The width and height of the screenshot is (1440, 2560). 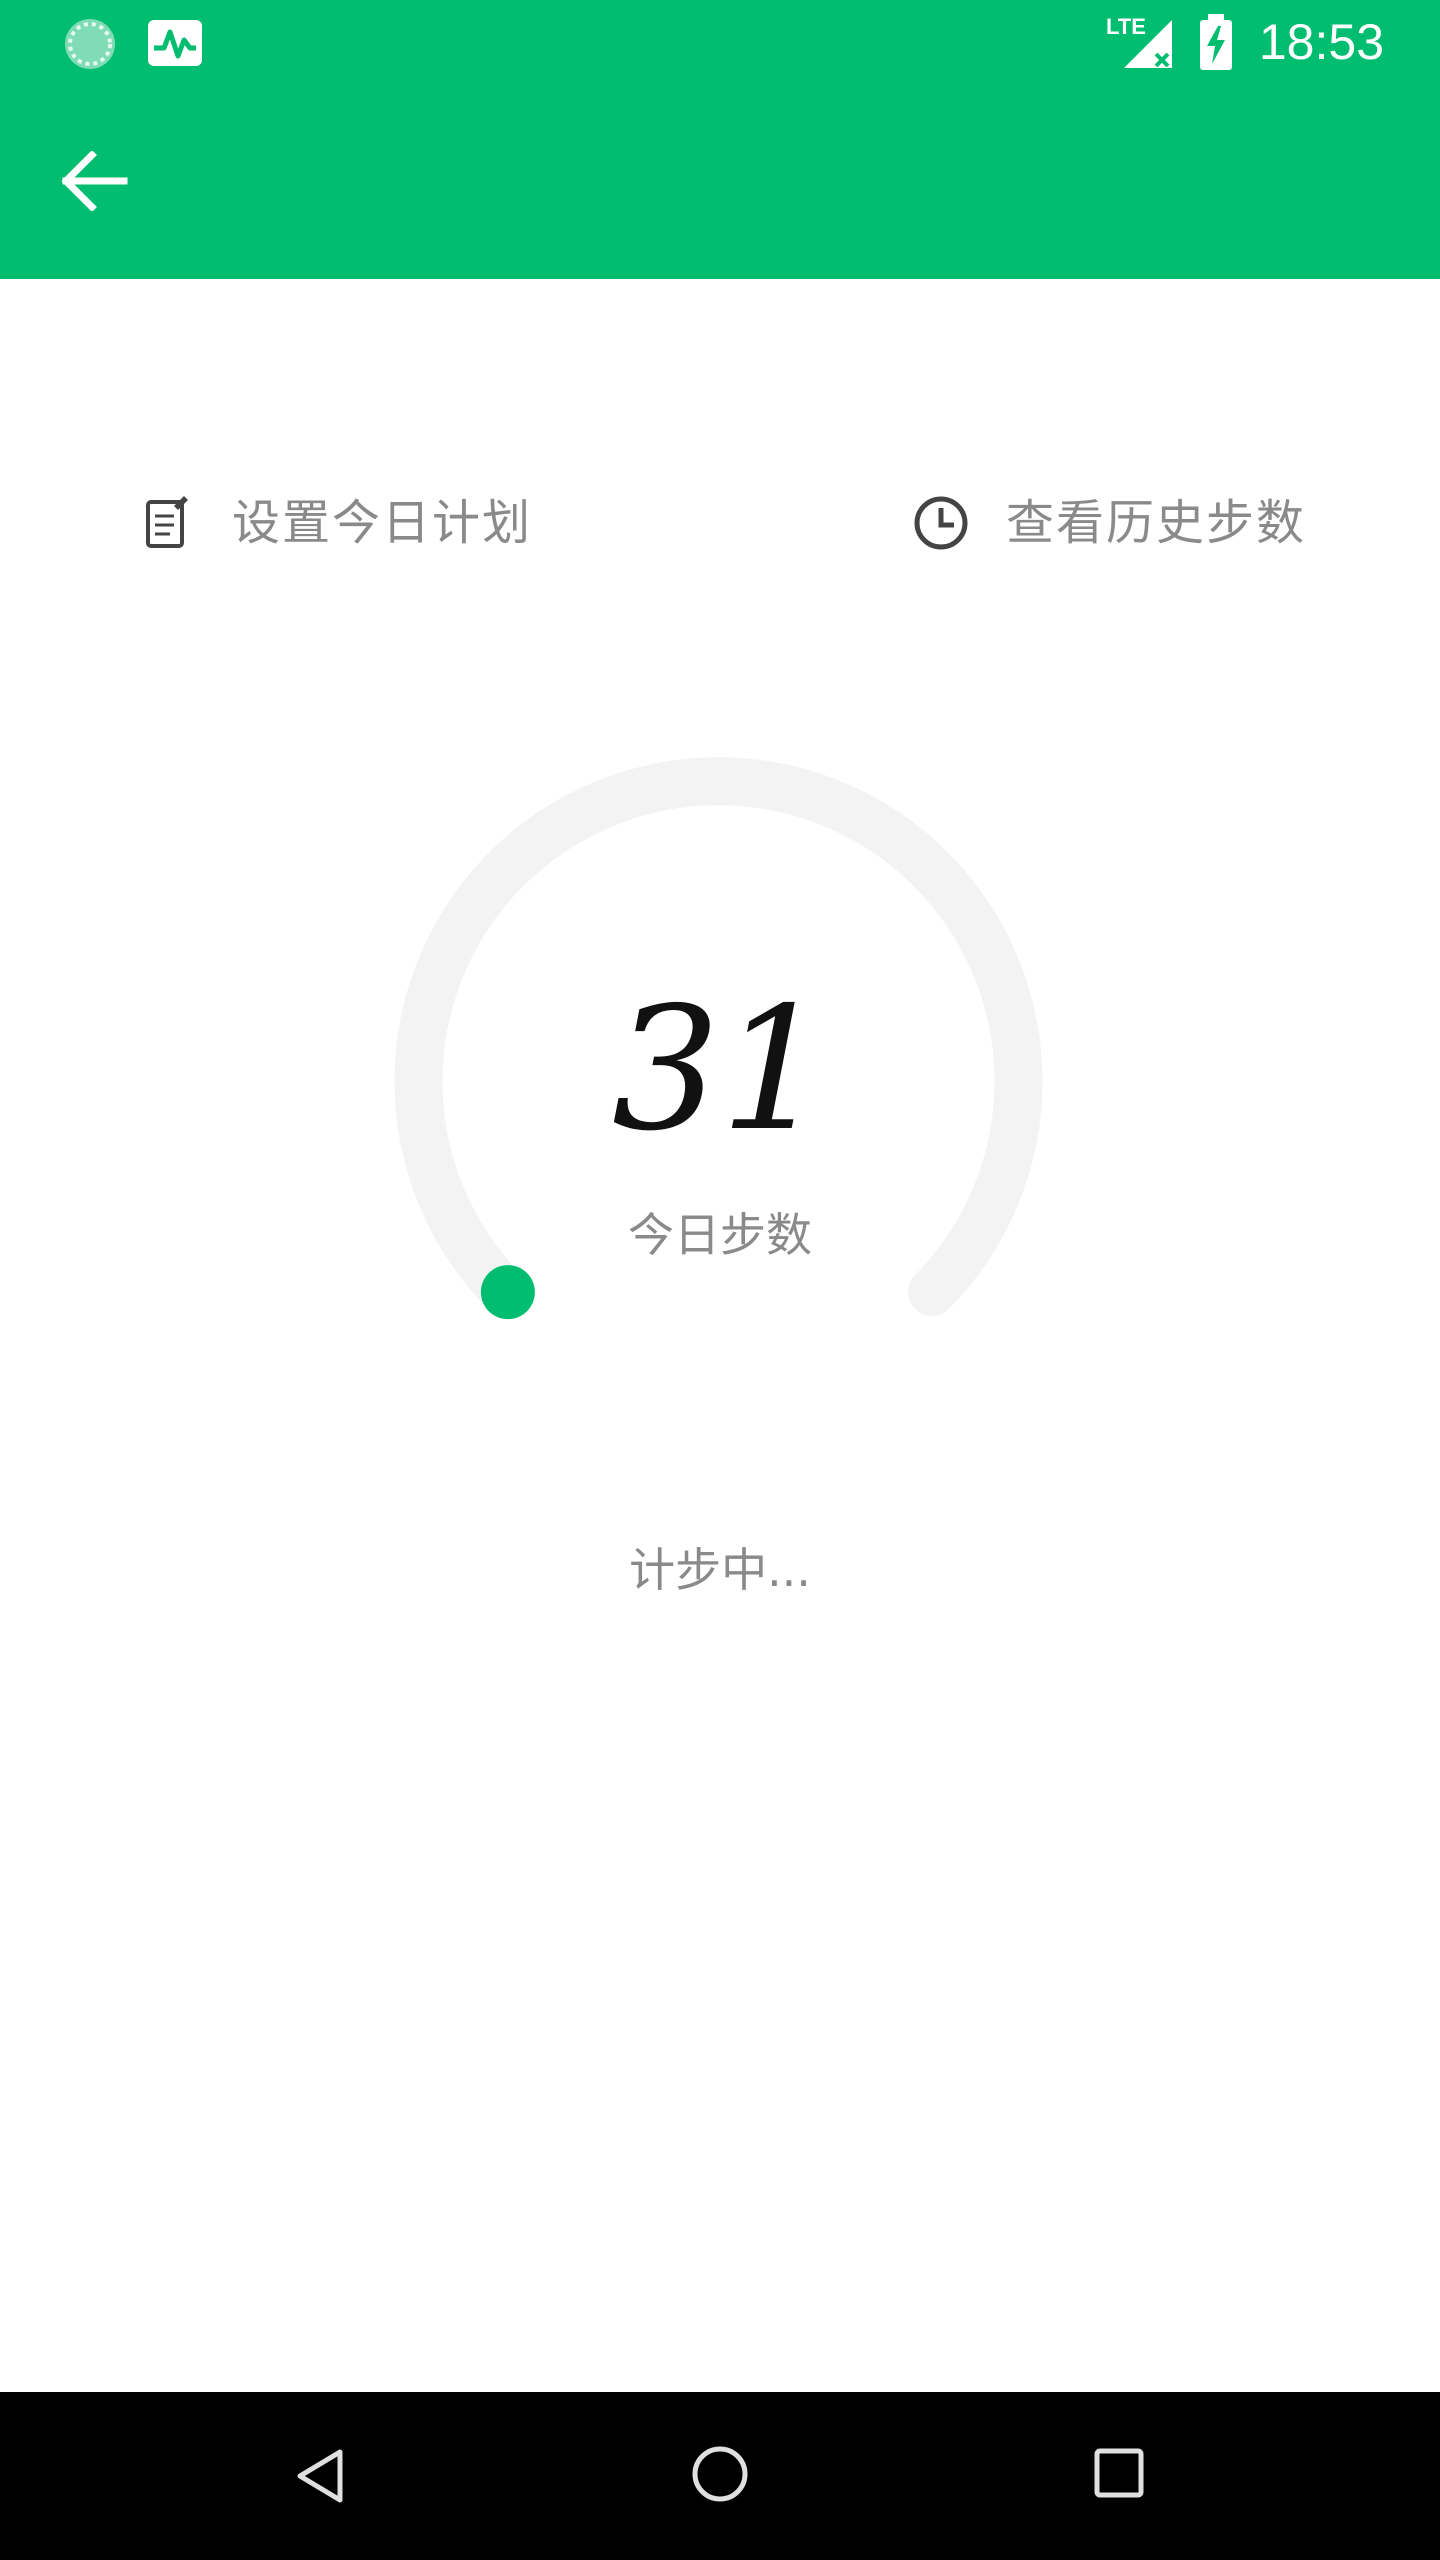 I want to click on steps-count: 31, so click(x=720, y=1070).